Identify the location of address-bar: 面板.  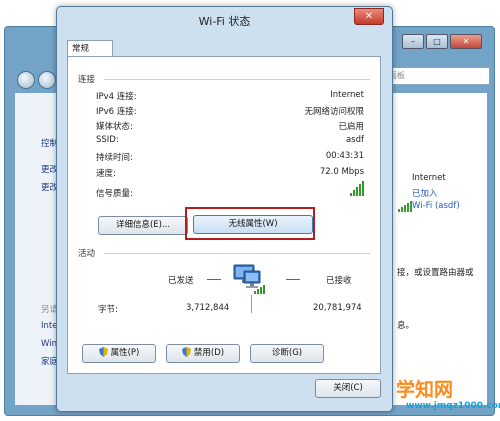
(437, 76).